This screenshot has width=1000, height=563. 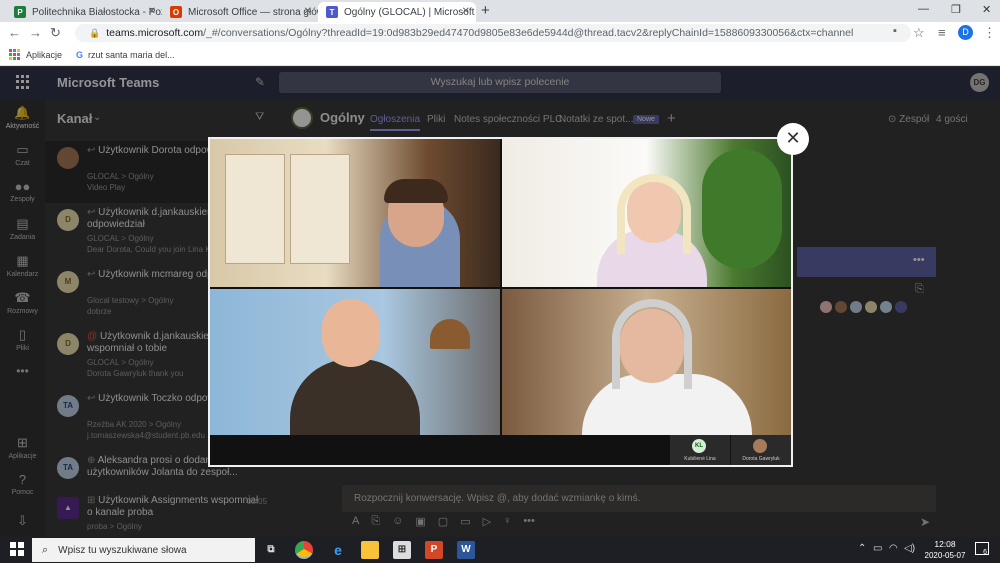 I want to click on tab-title: Microsoft Office — strona główn, so click(x=253, y=12).